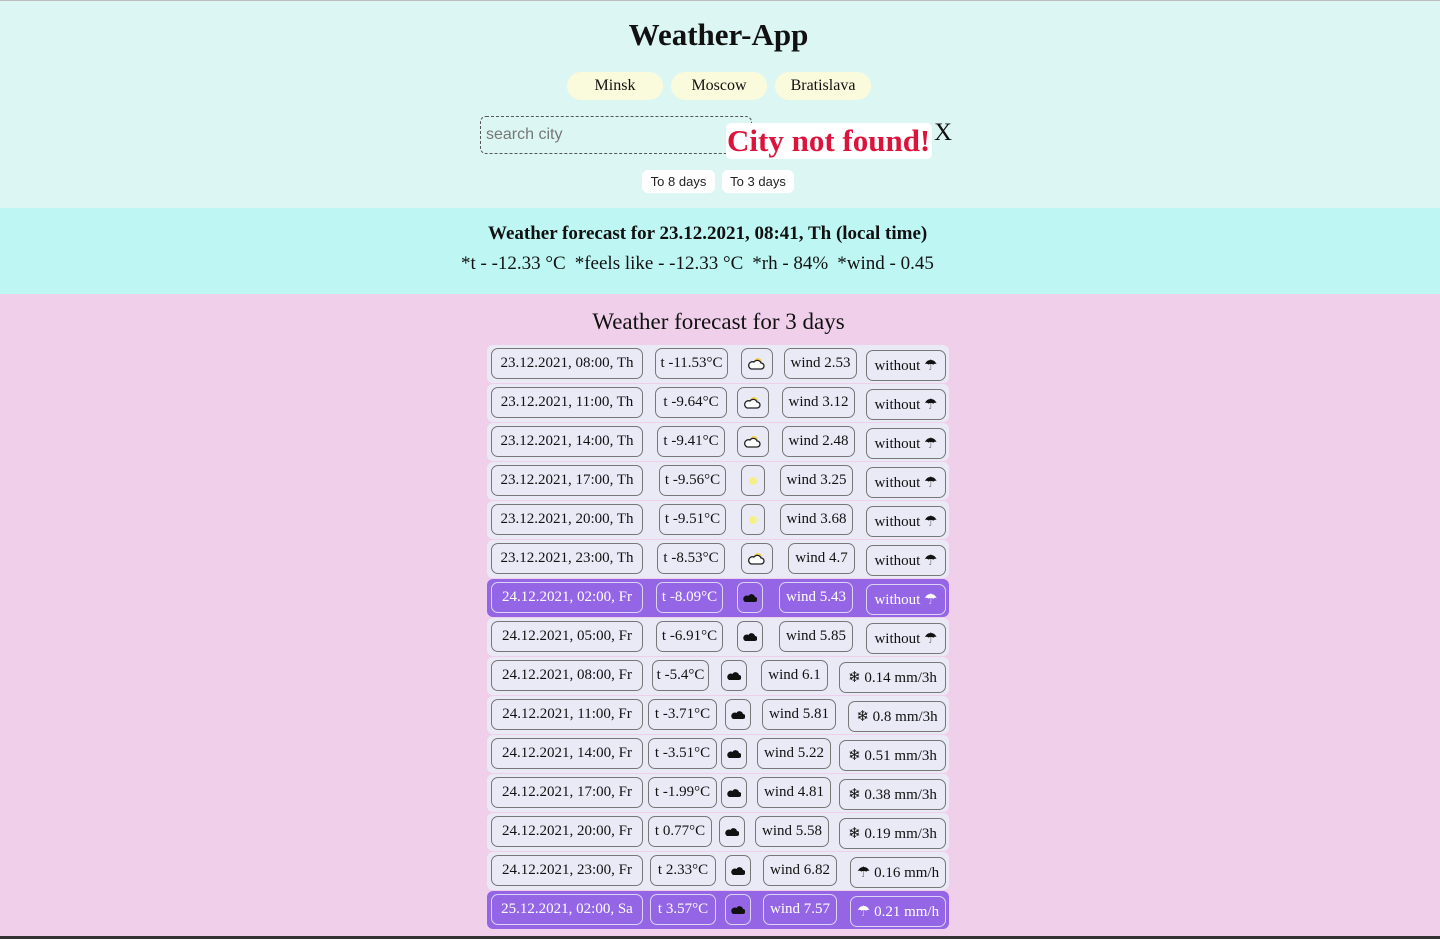 The image size is (1440, 939). I want to click on forecast-date: 23.12.2021, 11:00, Th, so click(567, 402).